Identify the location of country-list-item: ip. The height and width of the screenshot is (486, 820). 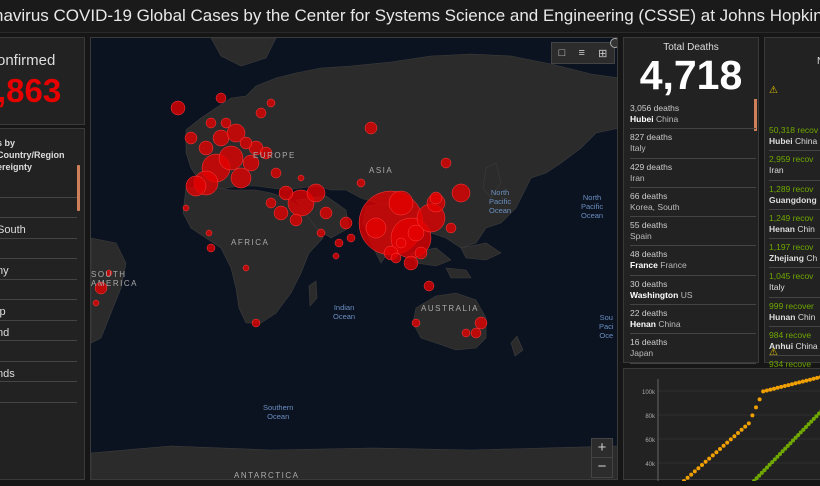
(38, 310).